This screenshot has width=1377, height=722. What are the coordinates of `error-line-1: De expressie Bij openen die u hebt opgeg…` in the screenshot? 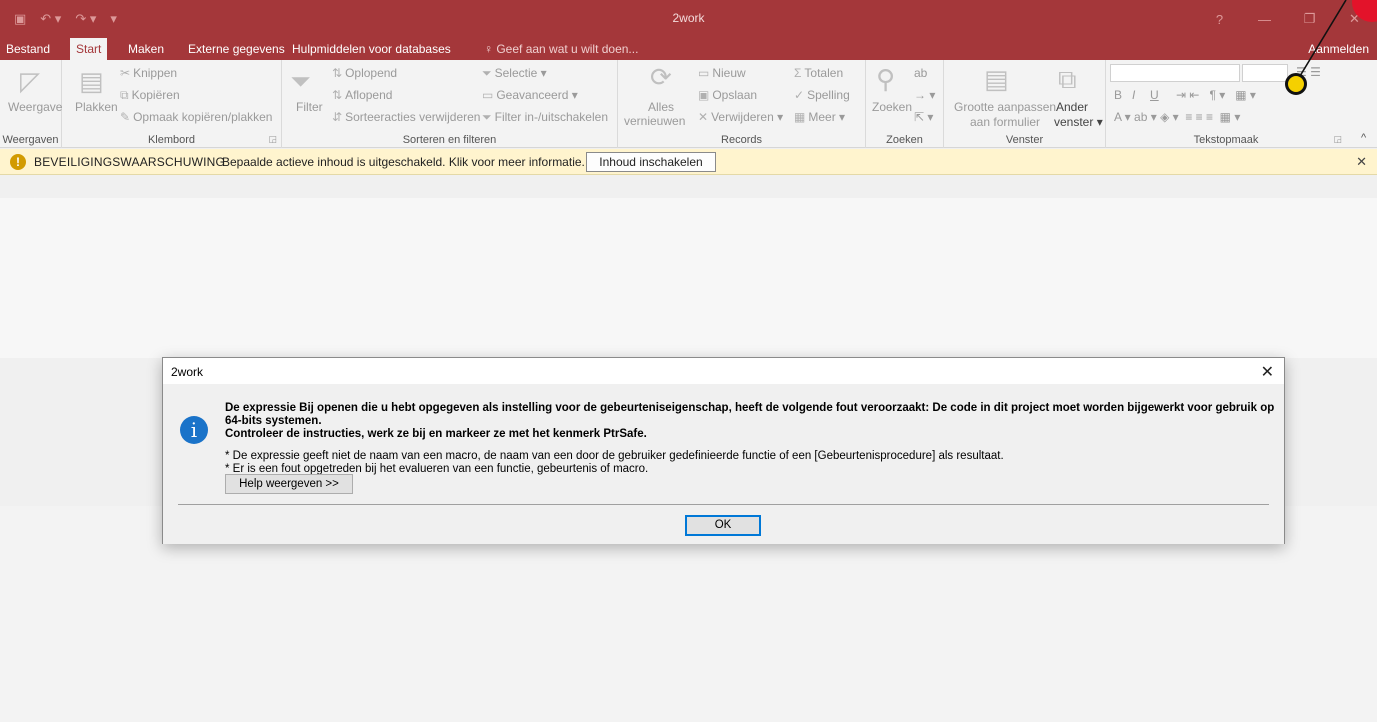 It's located at (750, 414).